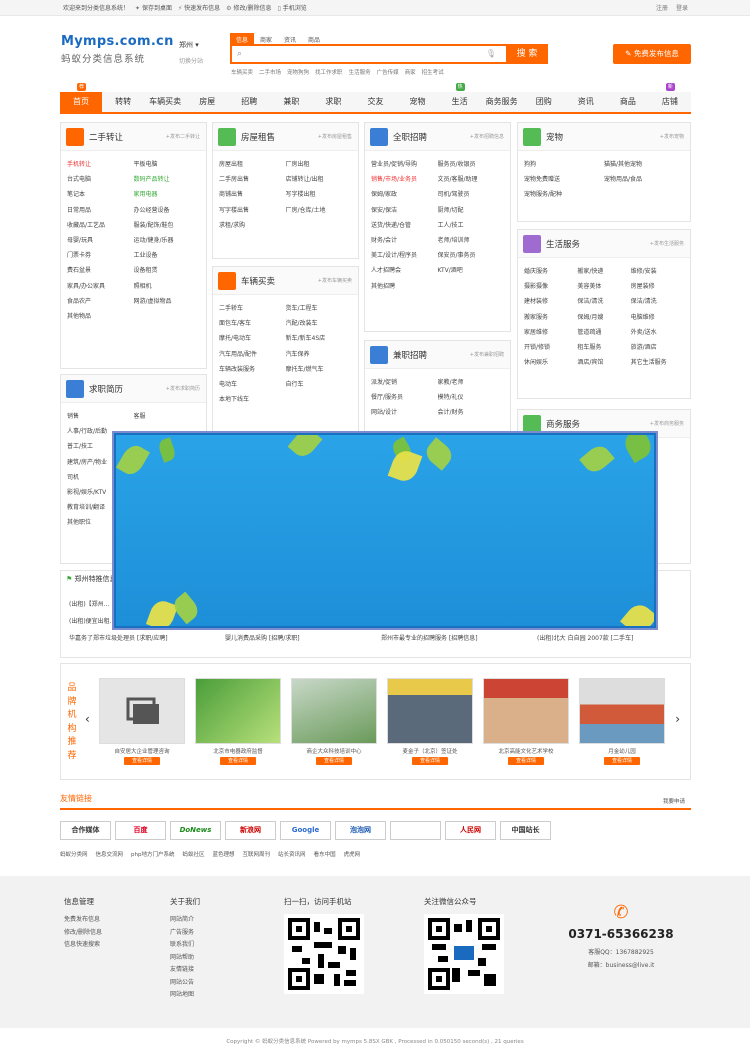 Image resolution: width=750 pixels, height=1061 pixels. What do you see at coordinates (670, 97) in the screenshot?
I see `nav-item-shop: 新店铺` at bounding box center [670, 97].